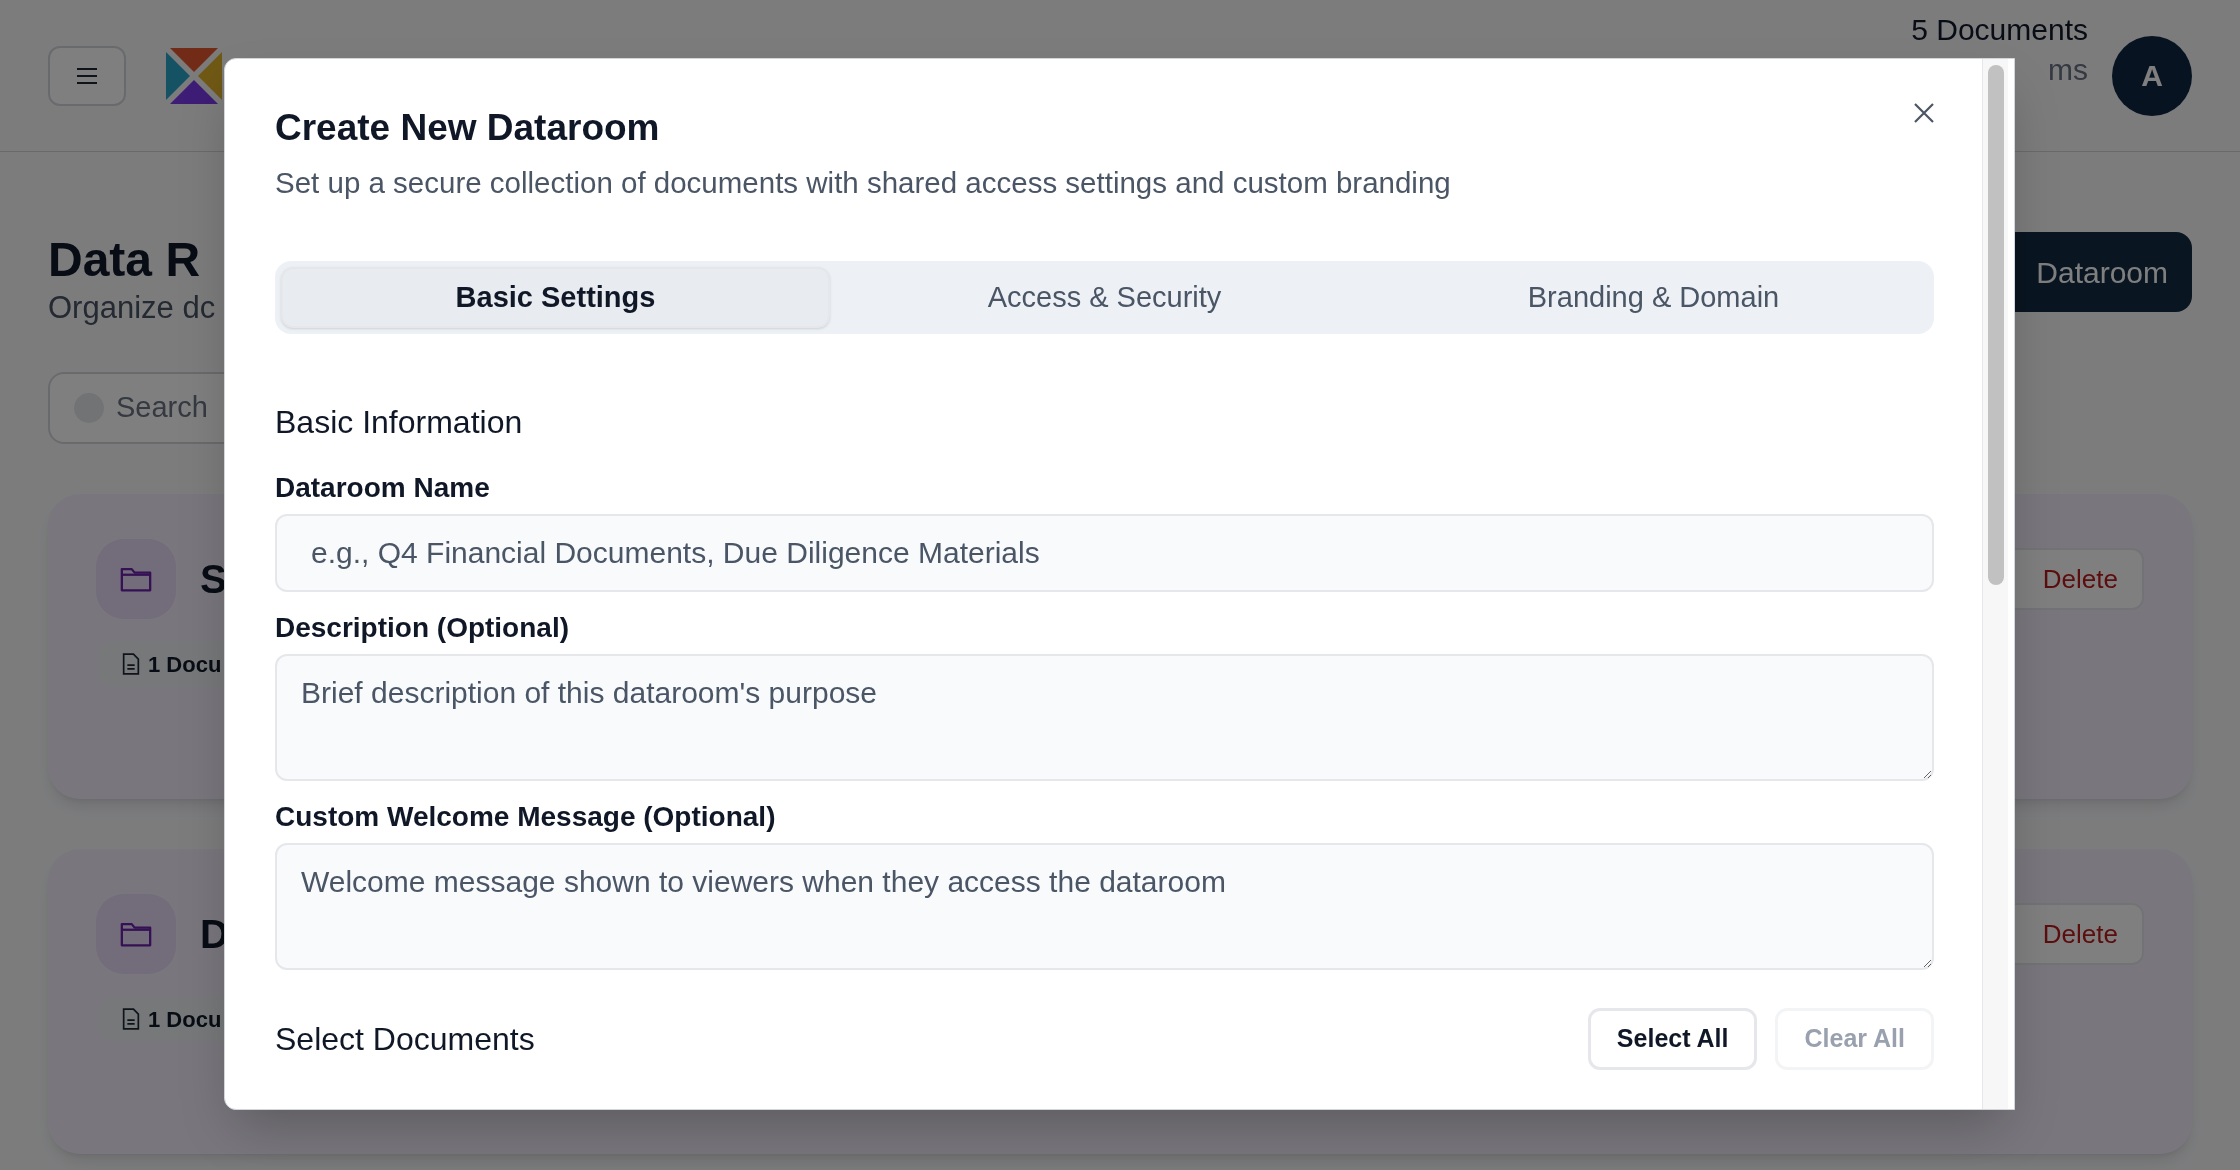 The width and height of the screenshot is (2240, 1170). I want to click on select-all-button: Select All, so click(1672, 1039).